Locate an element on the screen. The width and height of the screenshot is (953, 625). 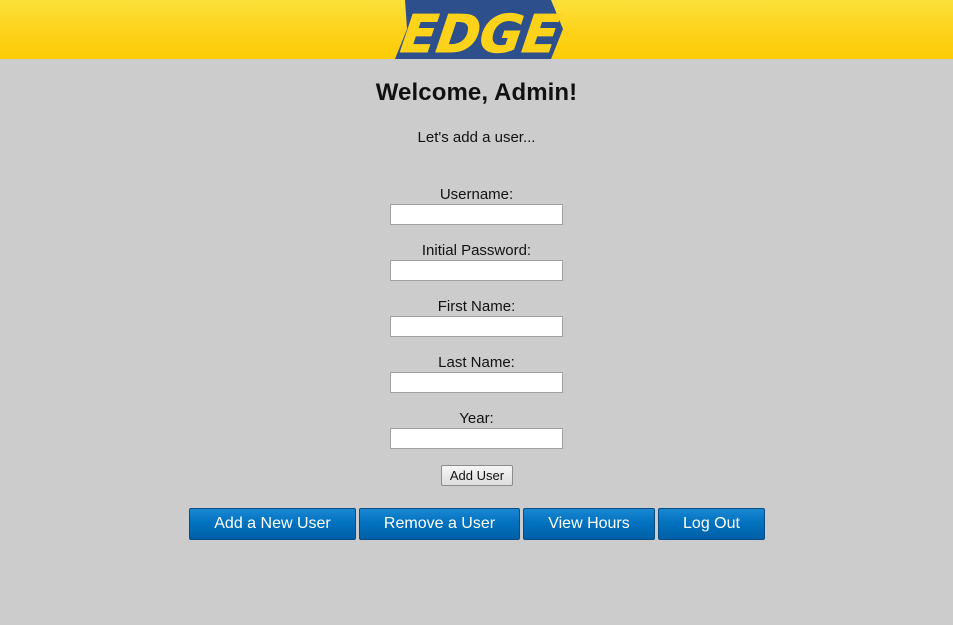
edge-logo: EDGE is located at coordinates (478, 29).